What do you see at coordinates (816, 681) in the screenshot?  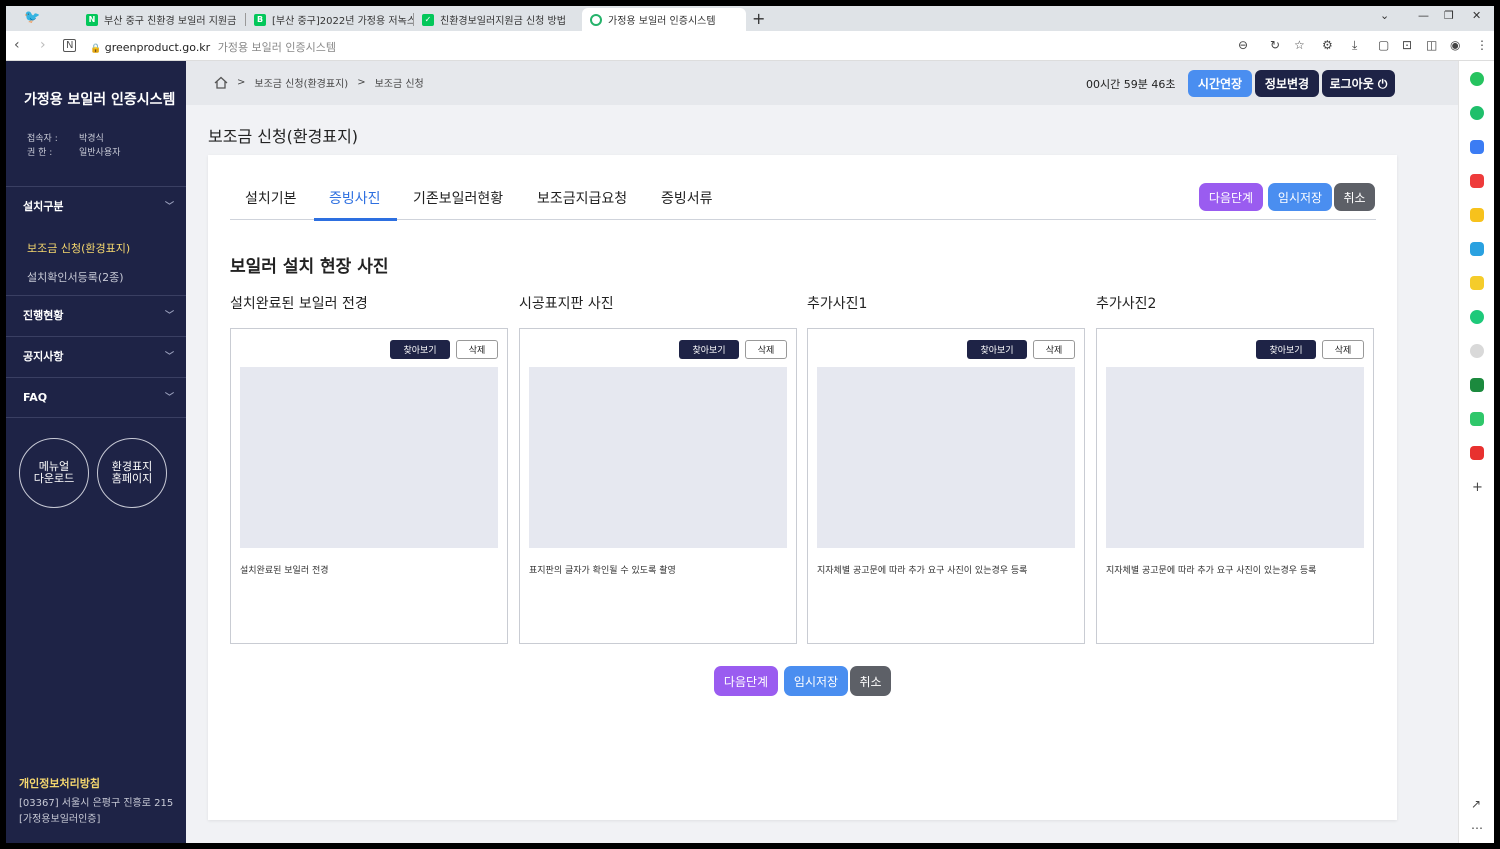 I see `temp-save-button-bottom: 임시저장` at bounding box center [816, 681].